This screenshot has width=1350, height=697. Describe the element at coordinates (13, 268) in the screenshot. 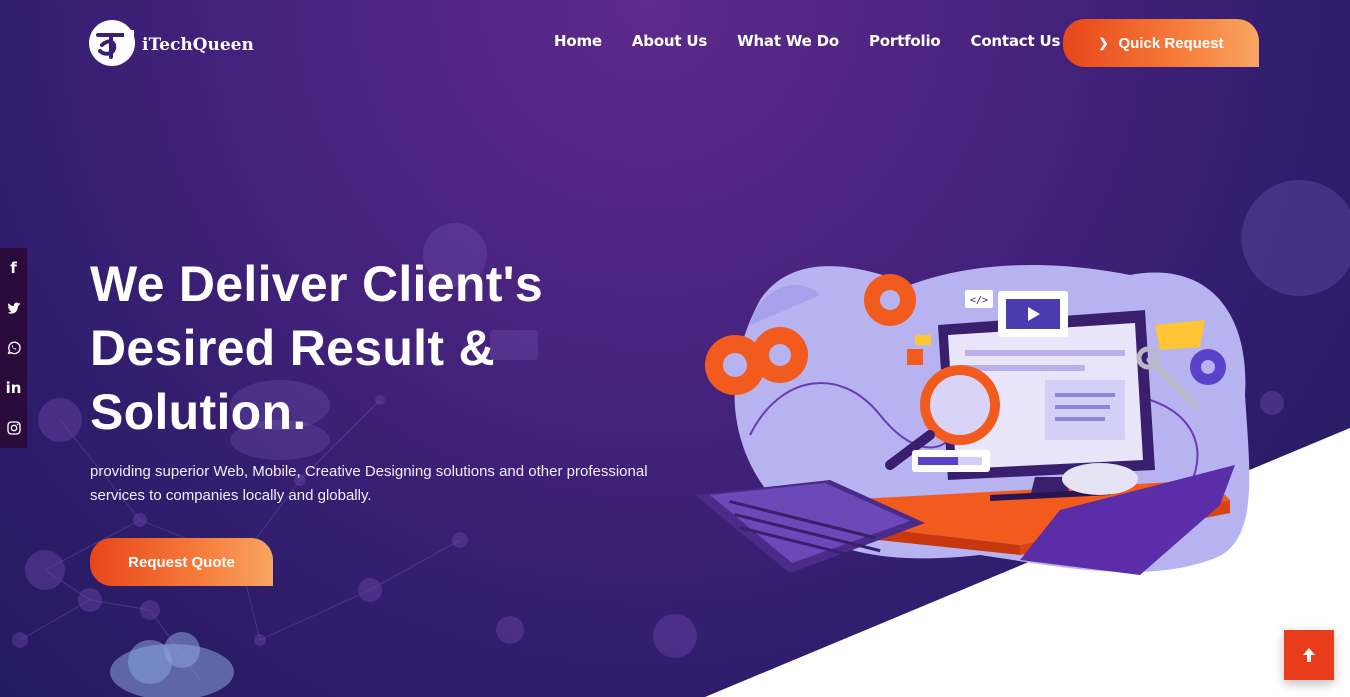

I see `facebook-icon: f` at that location.